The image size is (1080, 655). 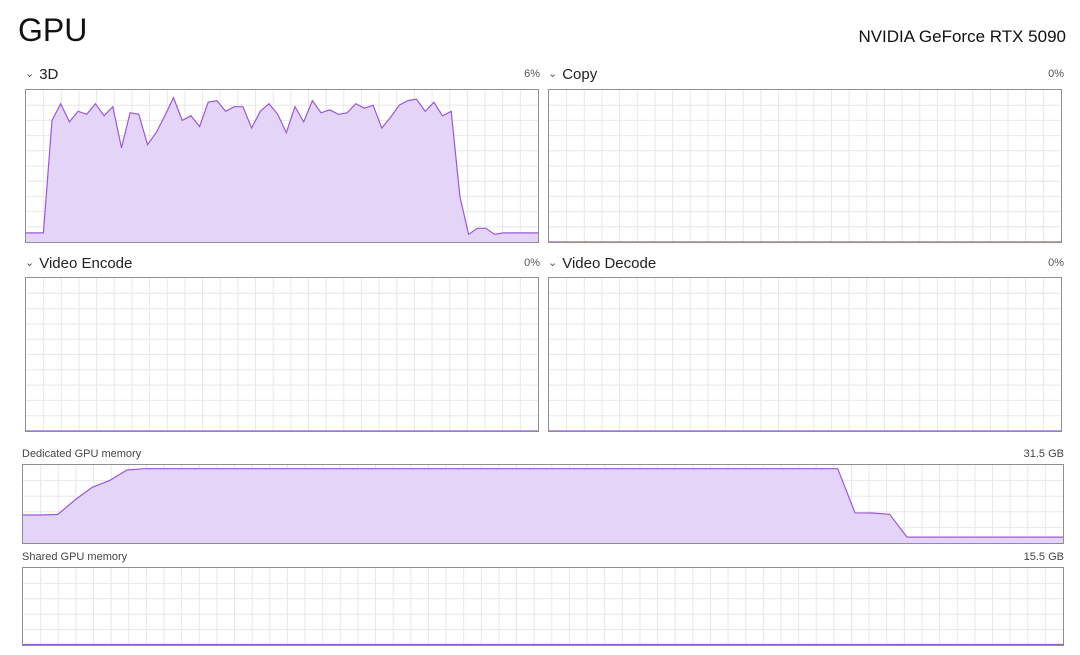 I want to click on graph-copy-svg, so click(x=805, y=166).